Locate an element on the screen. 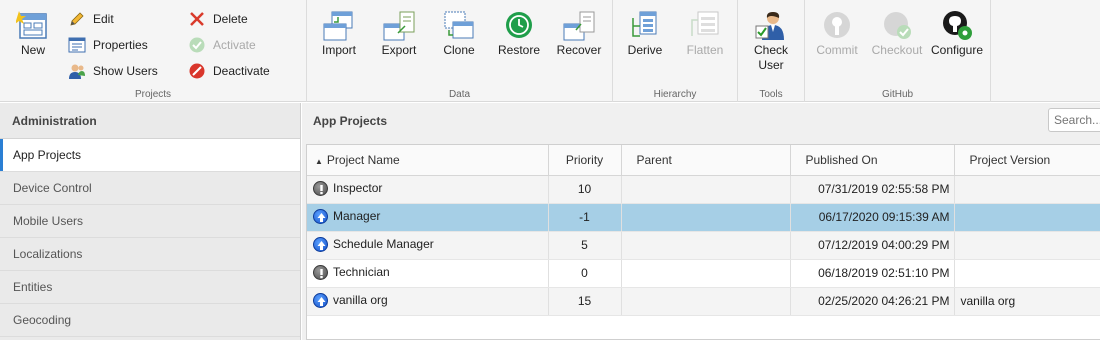 The height and width of the screenshot is (340, 1100). cell-published-on: 07/12/2019 04:00:29 PM is located at coordinates (872, 245).